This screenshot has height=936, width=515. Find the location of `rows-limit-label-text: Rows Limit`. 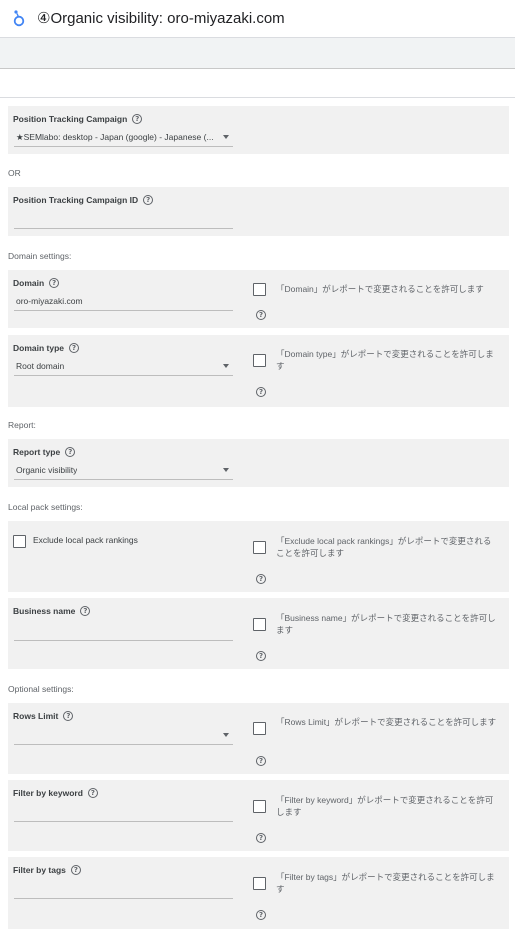

rows-limit-label-text: Rows Limit is located at coordinates (36, 716).